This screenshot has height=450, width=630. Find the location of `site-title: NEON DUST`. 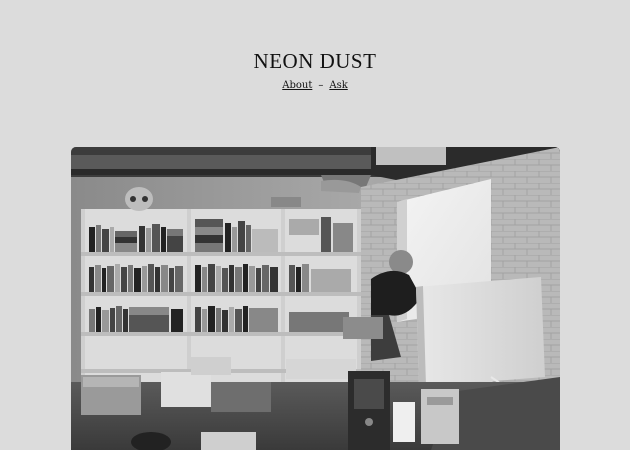

site-title: NEON DUST is located at coordinates (315, 61).